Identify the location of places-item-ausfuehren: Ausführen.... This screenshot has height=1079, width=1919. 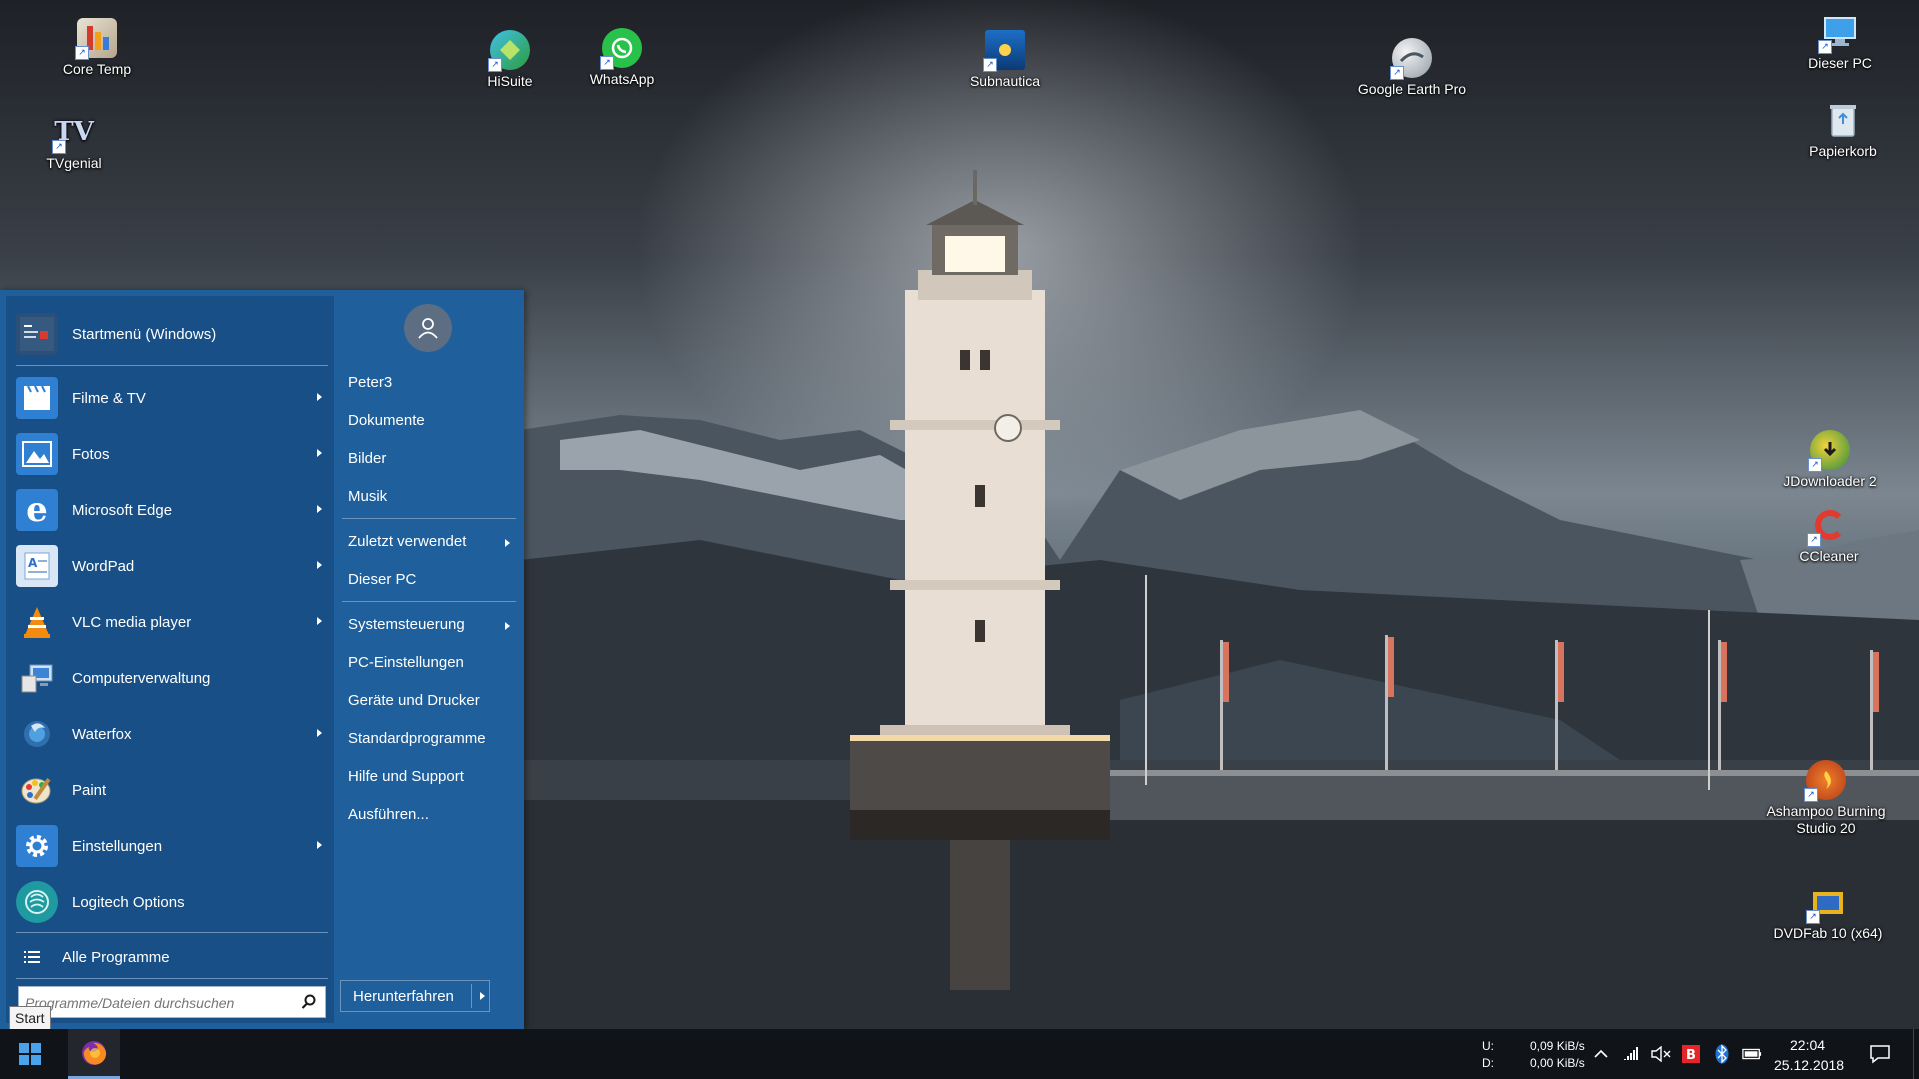
(433, 815).